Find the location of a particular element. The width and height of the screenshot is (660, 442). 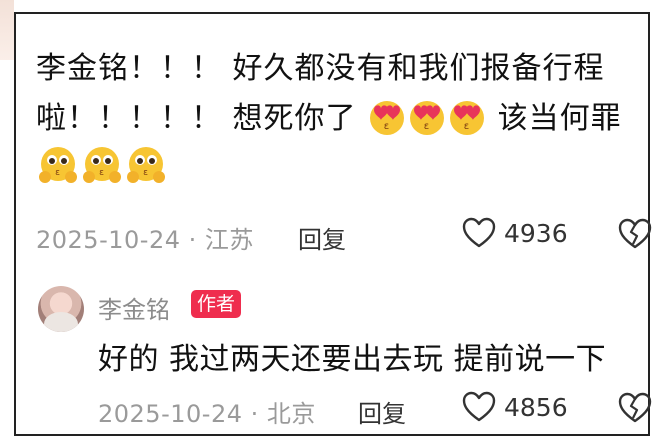

comment-like-count: 4936 is located at coordinates (536, 233).